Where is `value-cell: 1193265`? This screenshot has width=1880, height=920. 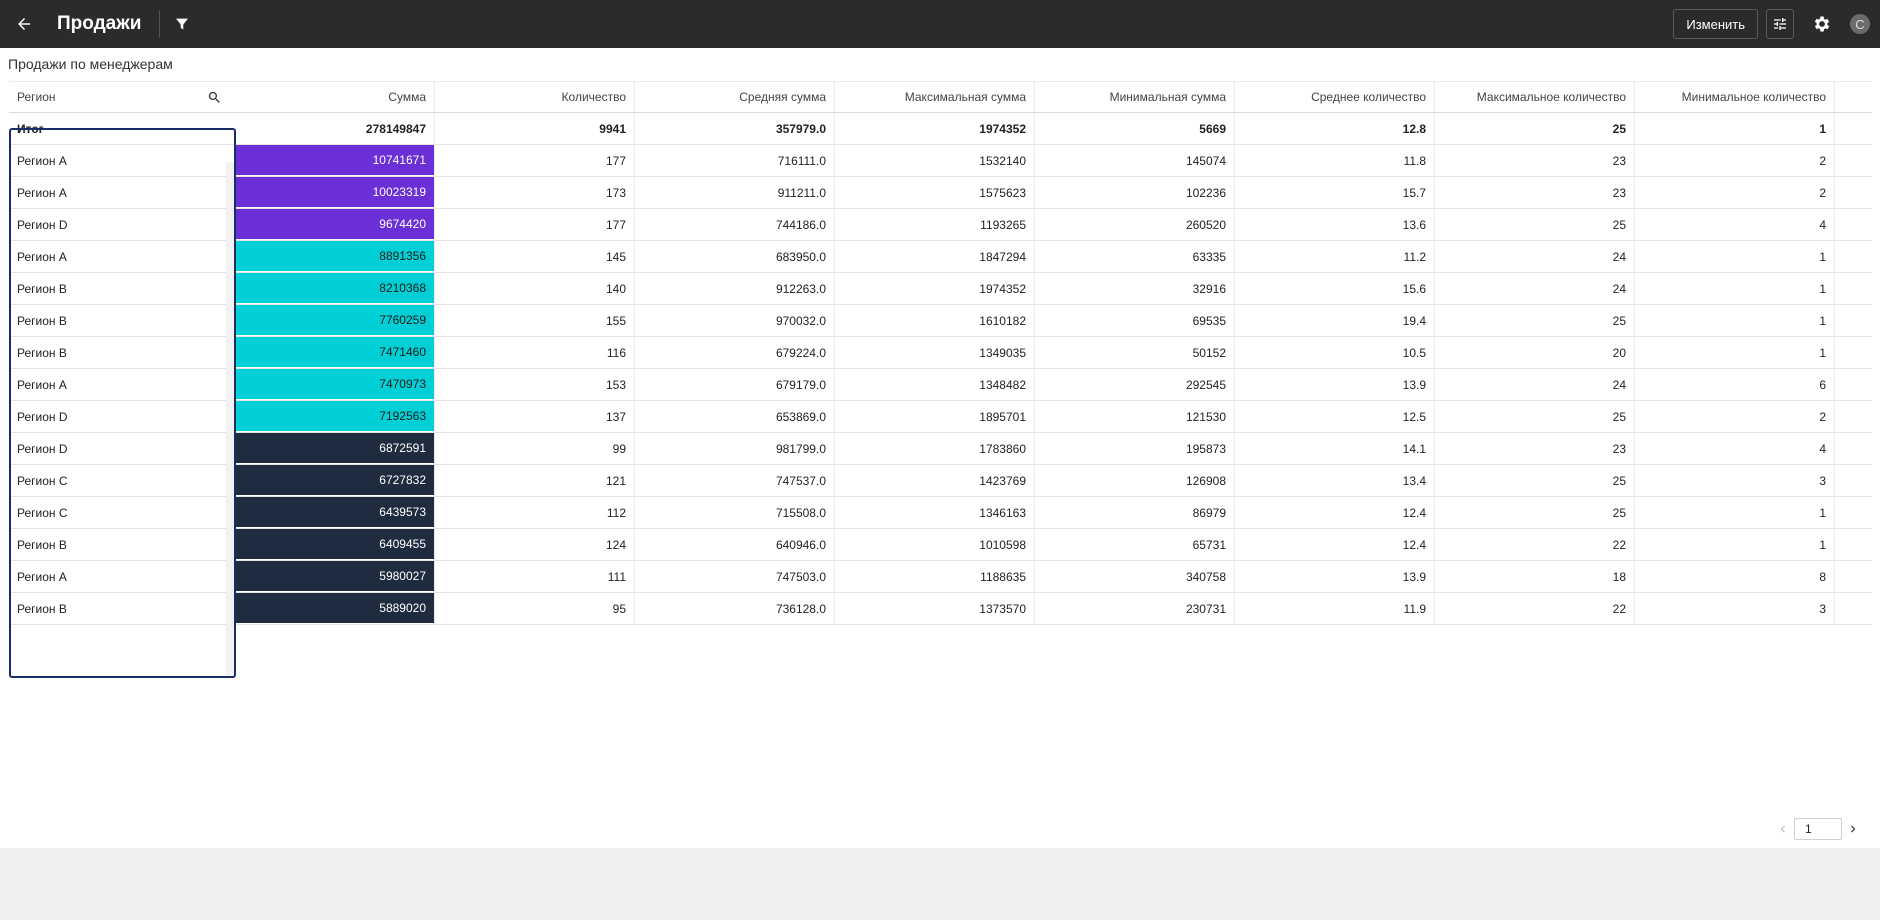 value-cell: 1193265 is located at coordinates (935, 224).